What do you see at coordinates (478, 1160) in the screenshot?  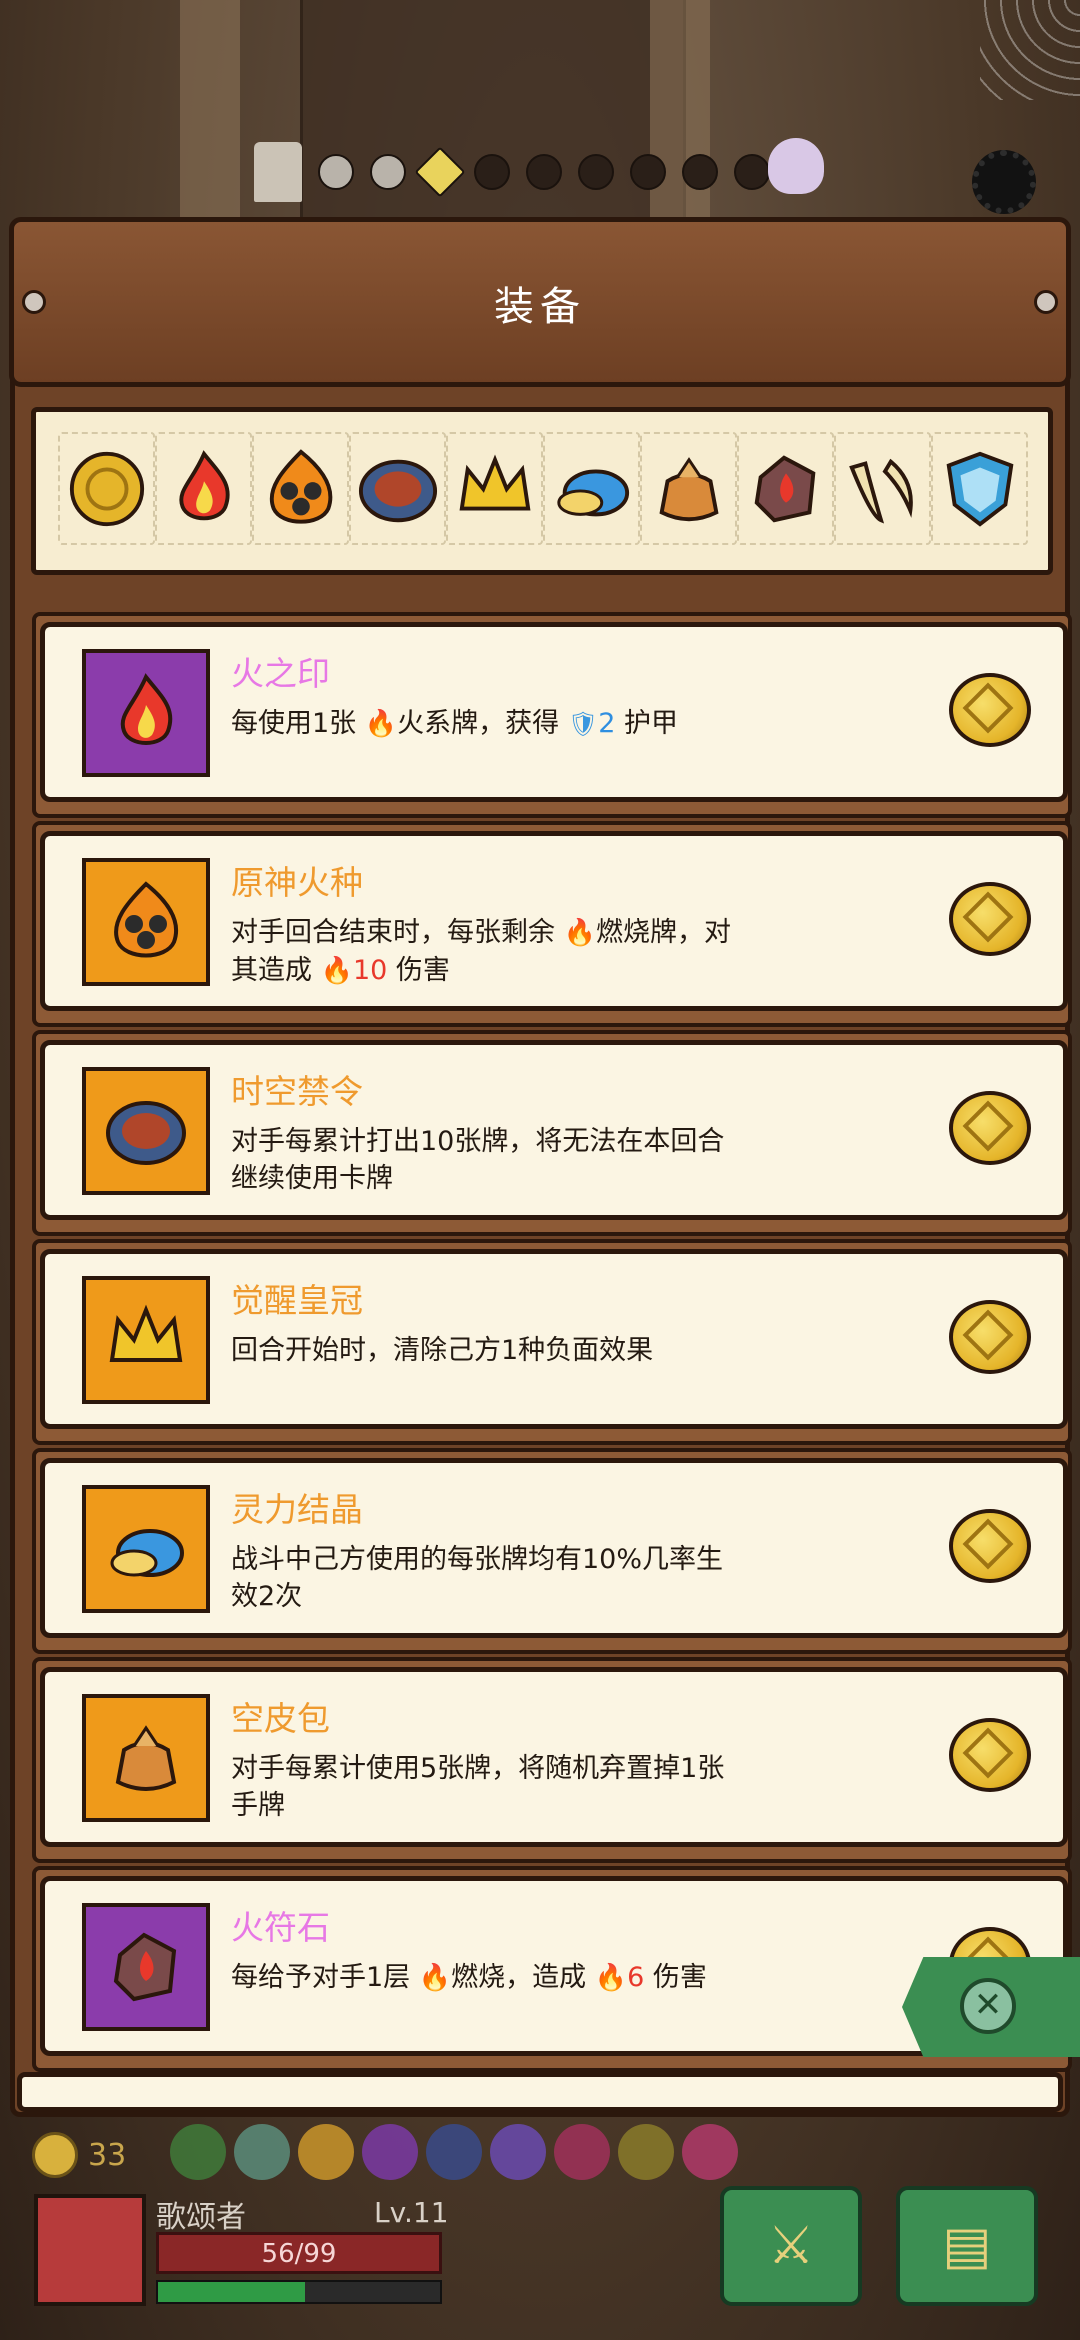 I see `description-text: 对手每累计打出10张牌，将无法在本回合继续使用卡牌` at bounding box center [478, 1160].